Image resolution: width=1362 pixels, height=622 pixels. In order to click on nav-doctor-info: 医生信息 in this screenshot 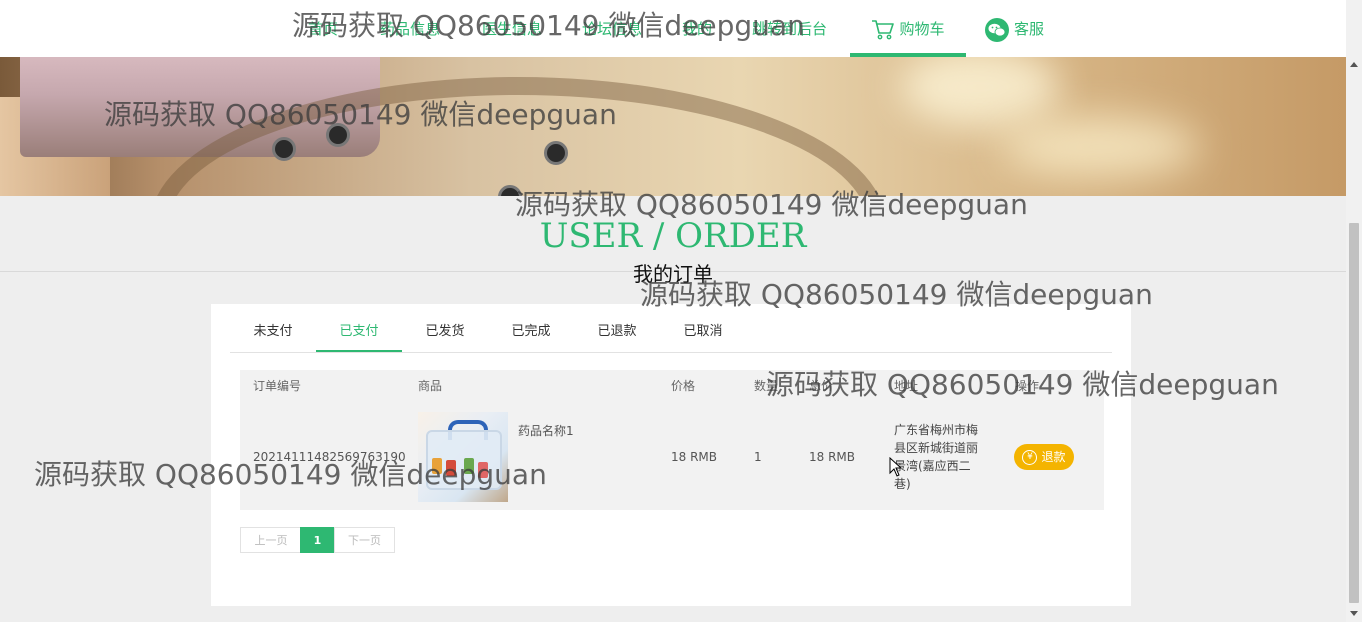, I will do `click(512, 28)`.